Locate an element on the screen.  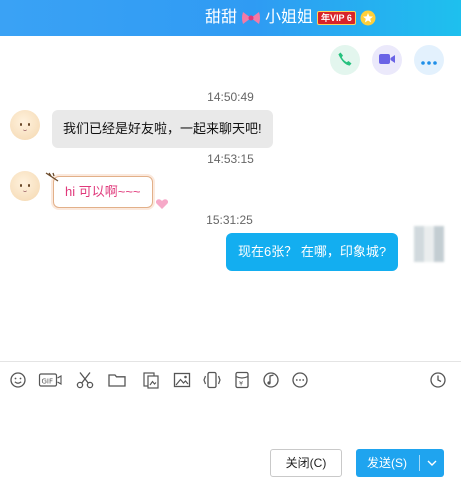
more-dots-icon is located at coordinates (429, 60).